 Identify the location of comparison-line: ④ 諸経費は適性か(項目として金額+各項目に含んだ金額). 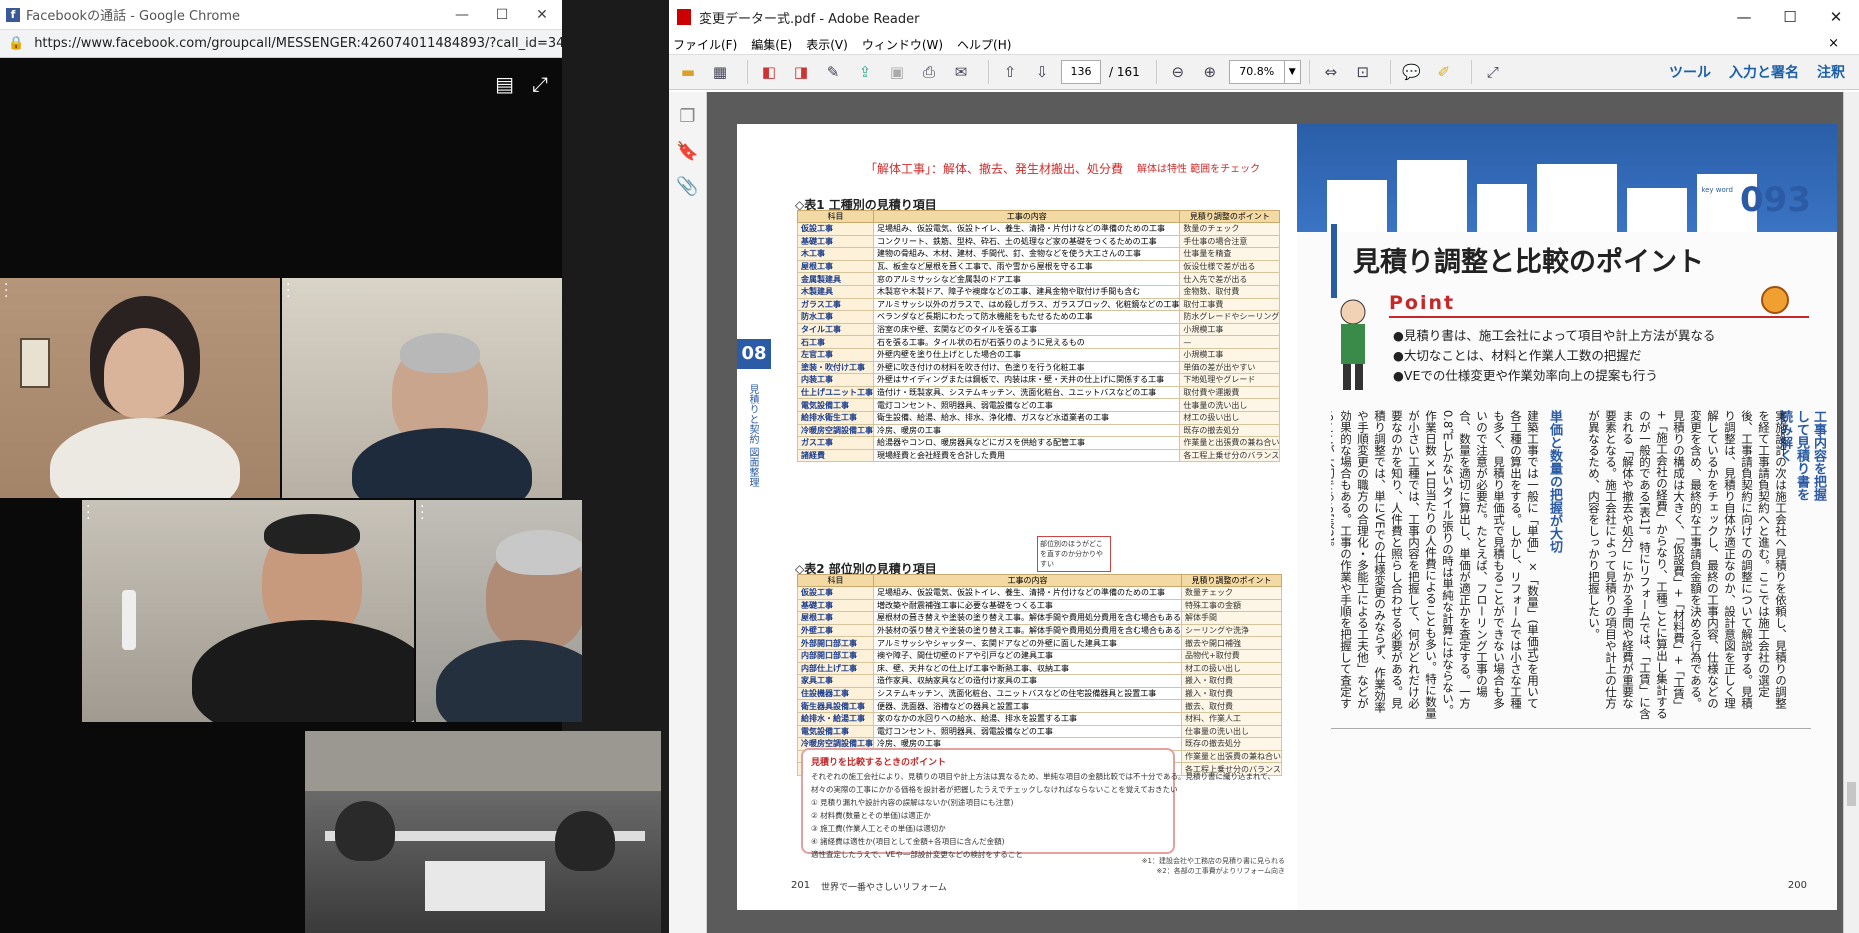
(908, 841).